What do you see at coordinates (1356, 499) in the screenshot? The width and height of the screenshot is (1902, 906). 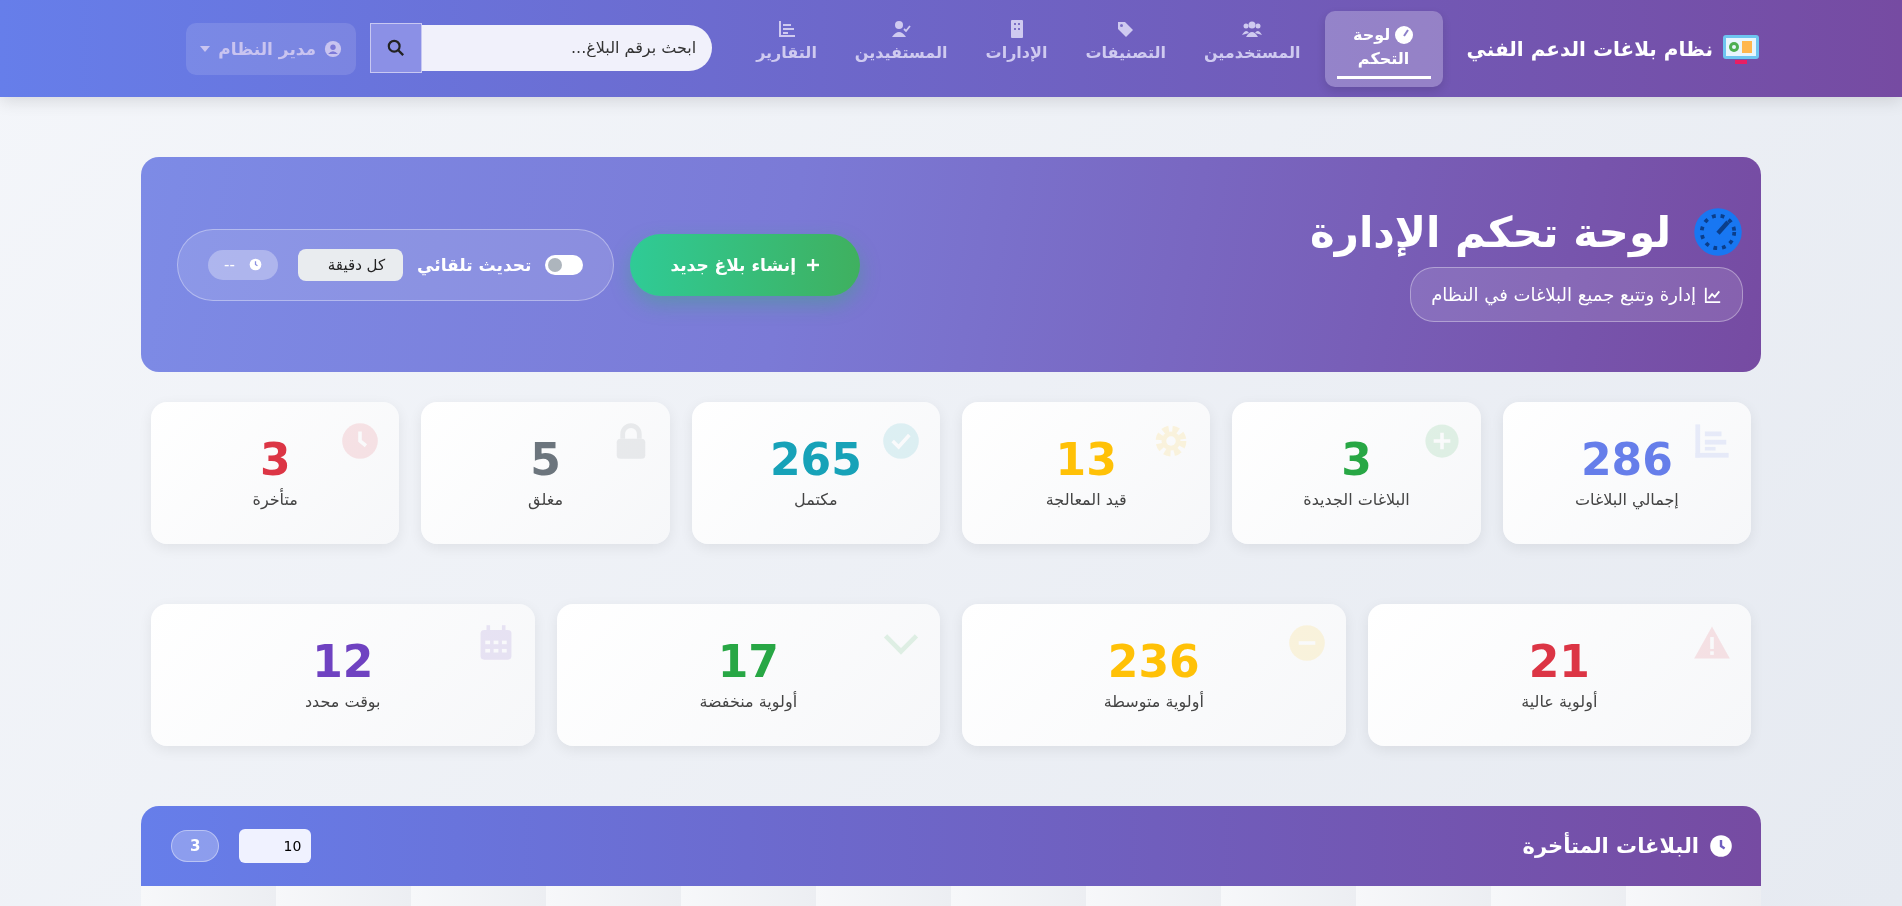 I see `stat-label: البلاغات الجديدة` at bounding box center [1356, 499].